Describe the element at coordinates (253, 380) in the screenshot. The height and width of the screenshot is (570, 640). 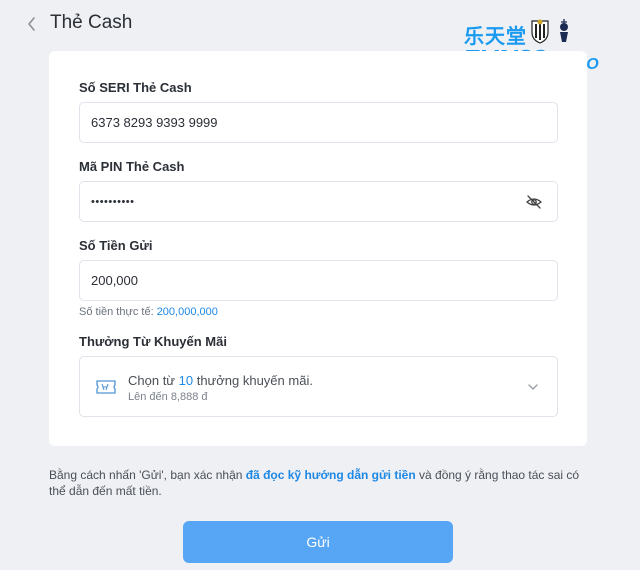
I see `promo-suffix: thưởng khuyến mãi.` at that location.